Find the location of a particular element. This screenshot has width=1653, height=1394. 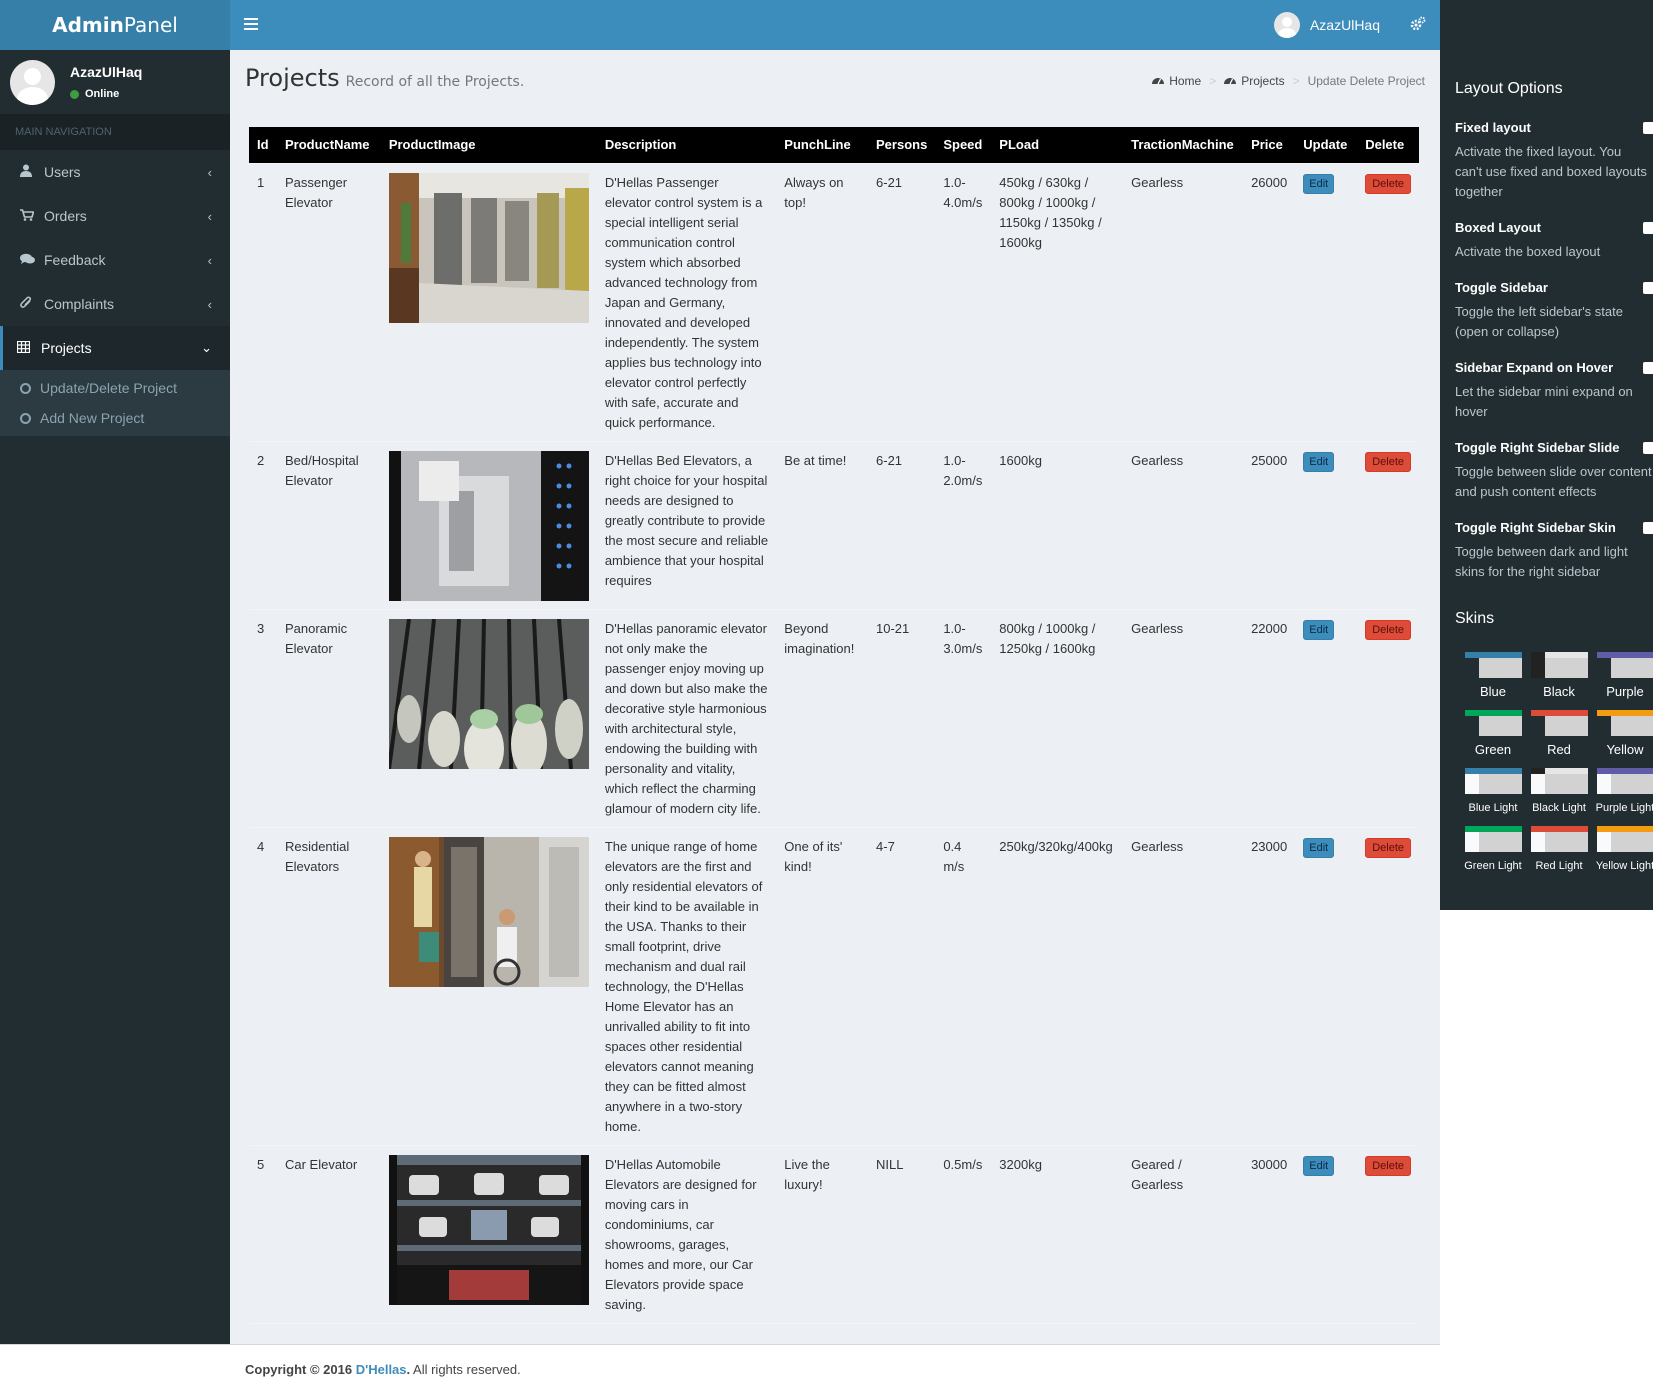

skin-label: Red is located at coordinates (1559, 749).